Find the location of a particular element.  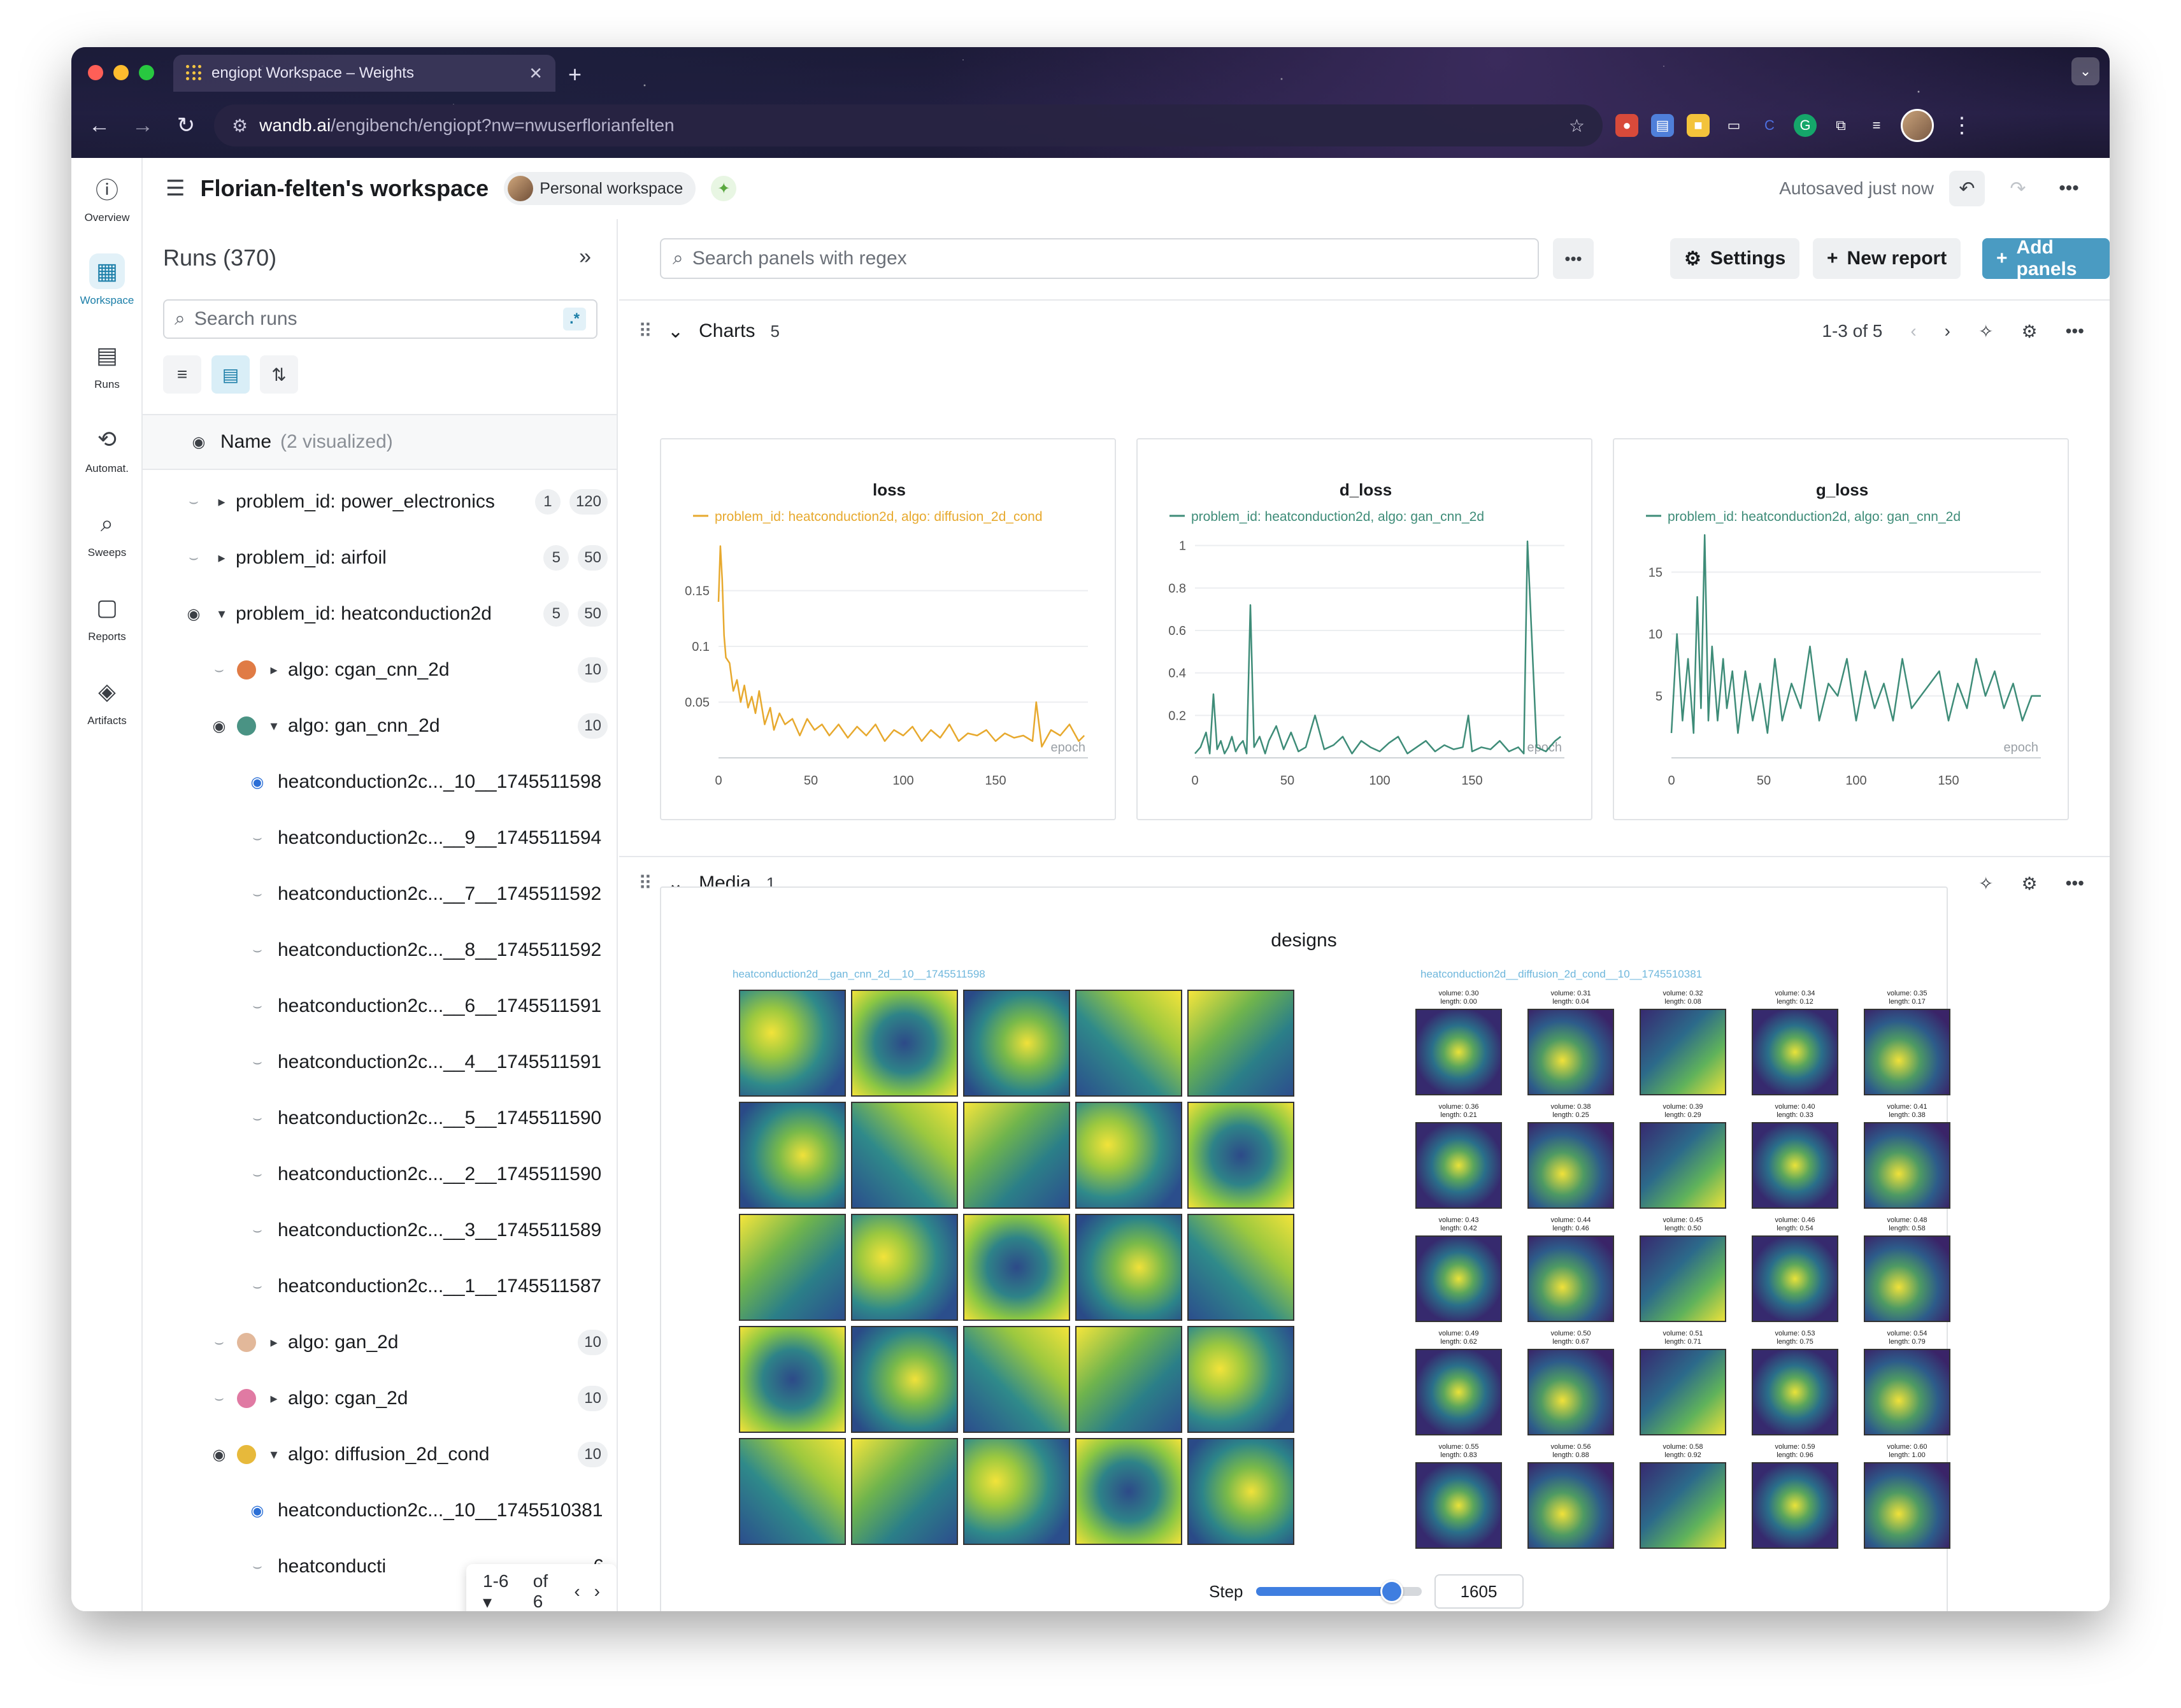

tab-close-icon: ✕ is located at coordinates (536, 73).